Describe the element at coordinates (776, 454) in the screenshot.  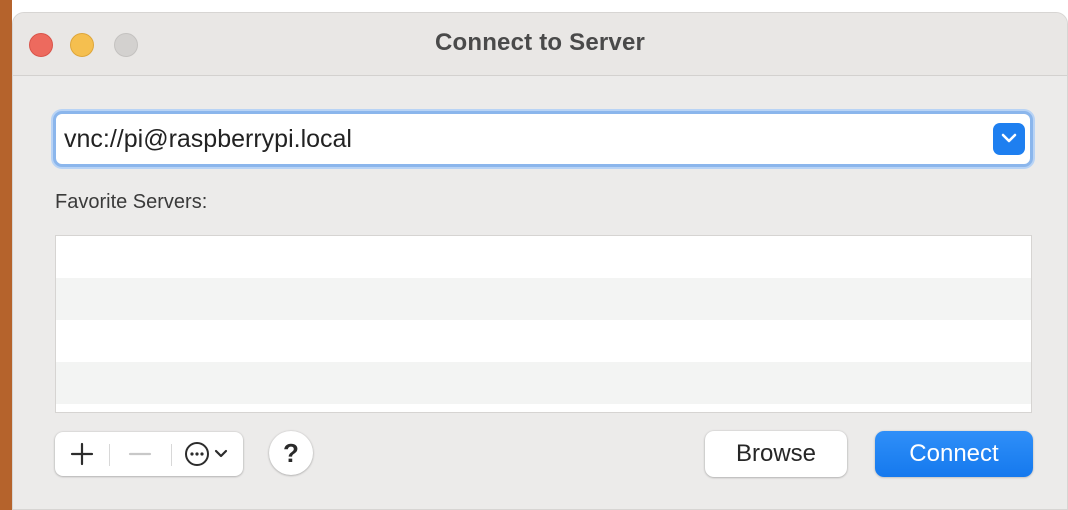
I see `browse-button: Browse` at that location.